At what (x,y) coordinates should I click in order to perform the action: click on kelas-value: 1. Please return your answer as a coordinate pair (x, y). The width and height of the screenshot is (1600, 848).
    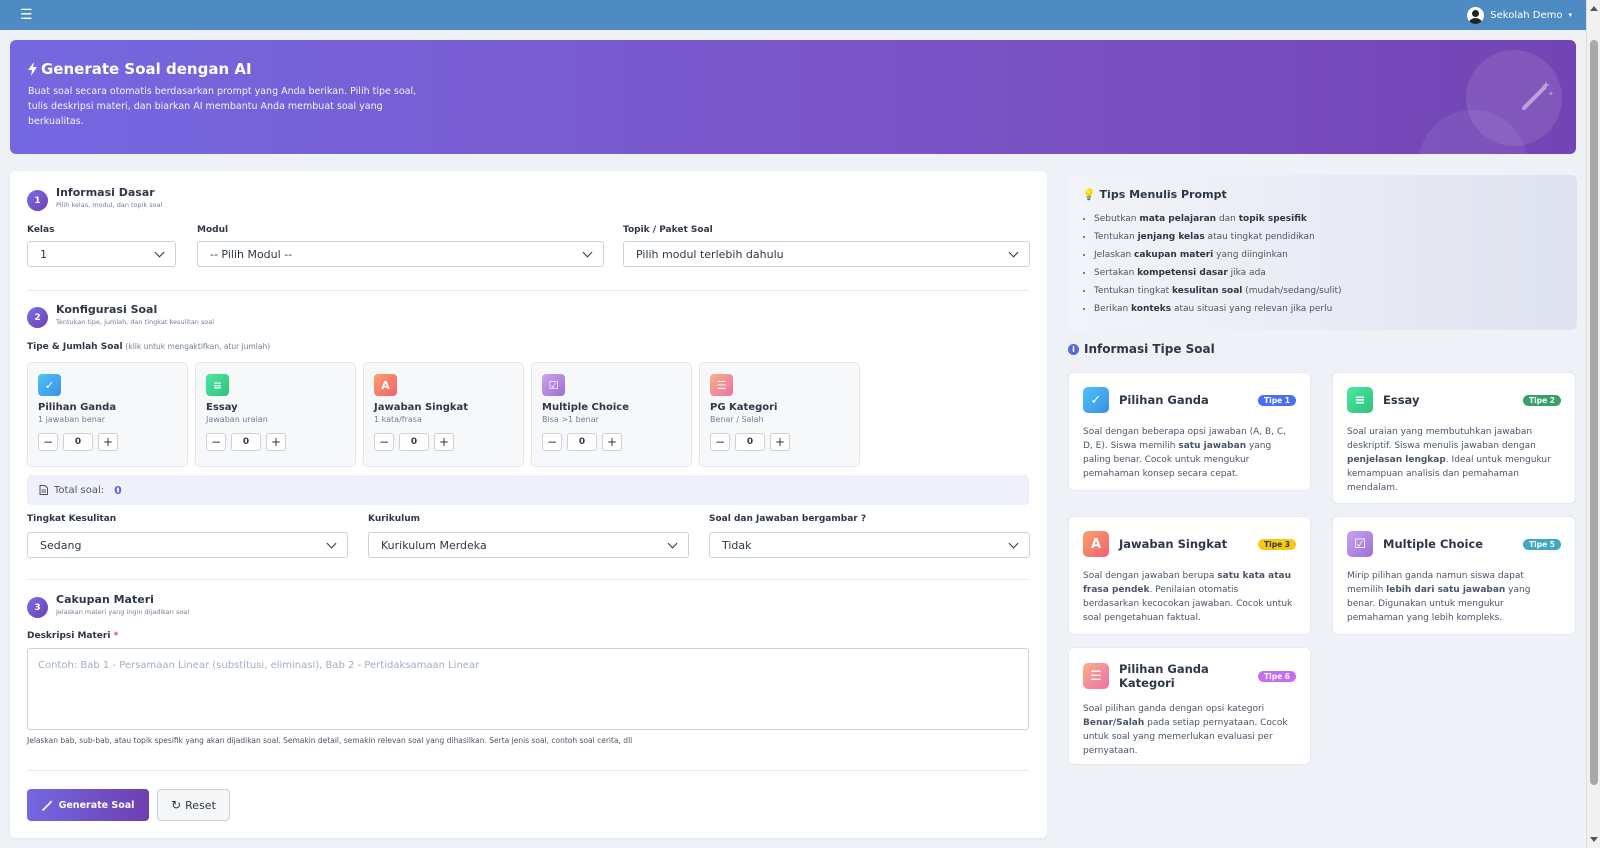
    Looking at the image, I should click on (43, 254).